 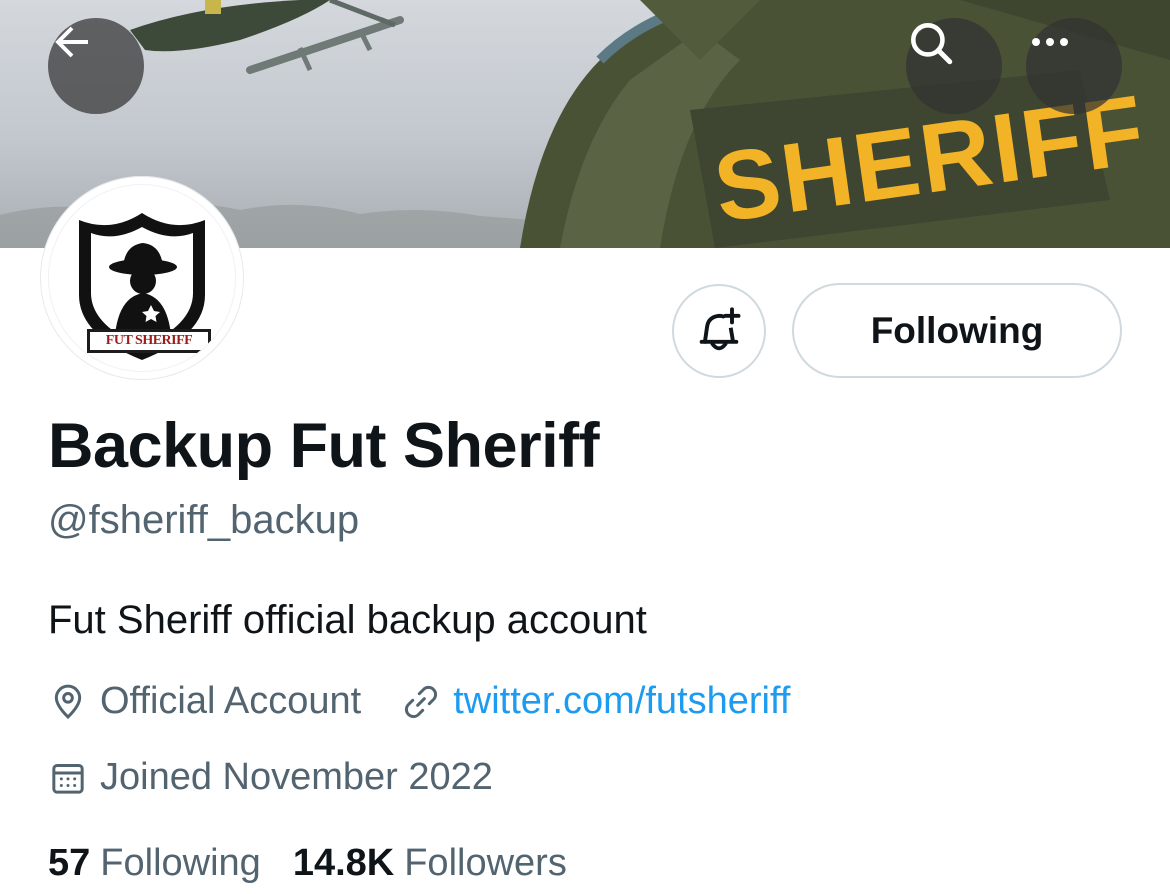 I want to click on following-stat: 57 Following, so click(x=154, y=863).